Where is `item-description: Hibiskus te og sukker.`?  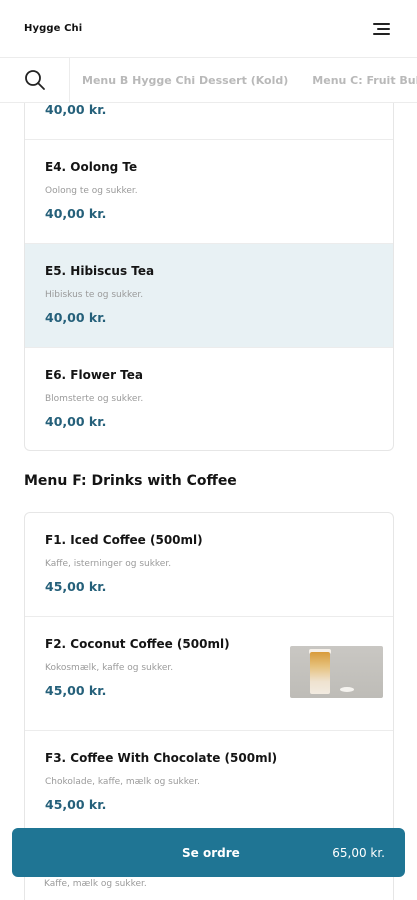 item-description: Hibiskus te og sukker. is located at coordinates (94, 295).